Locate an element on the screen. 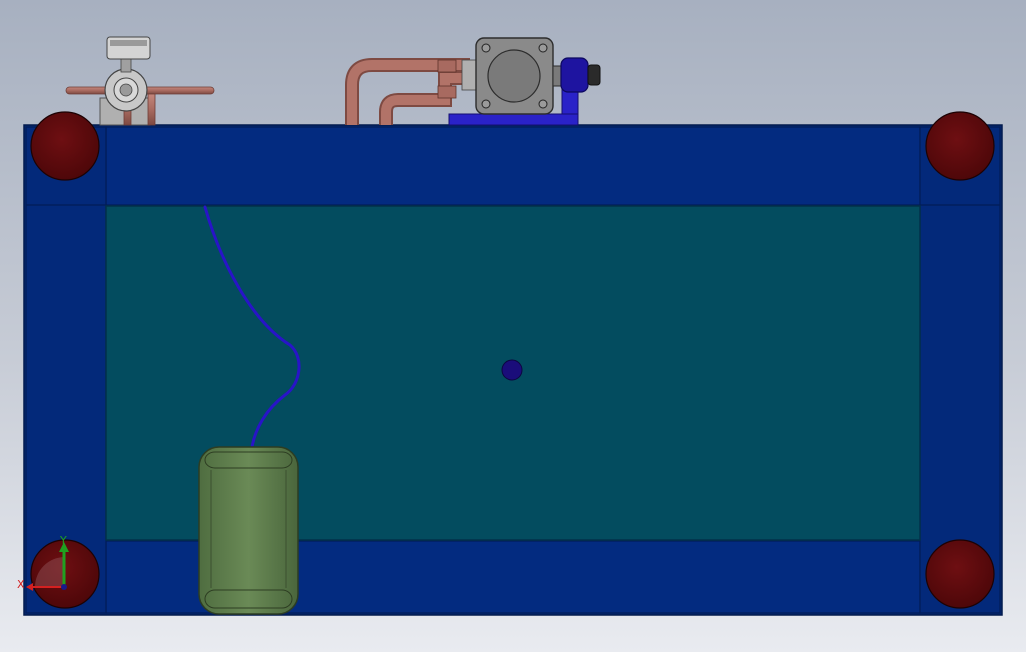 This screenshot has width=1026, height=652. pump-cover is located at coordinates (514, 76).